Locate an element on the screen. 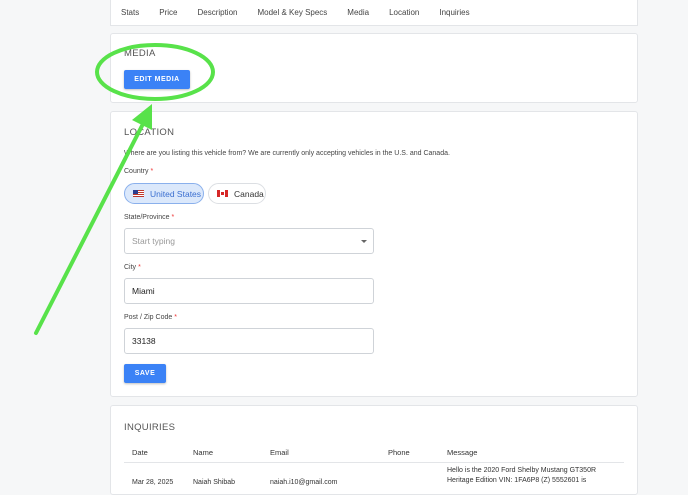  country-option-canada: Canada is located at coordinates (237, 193).